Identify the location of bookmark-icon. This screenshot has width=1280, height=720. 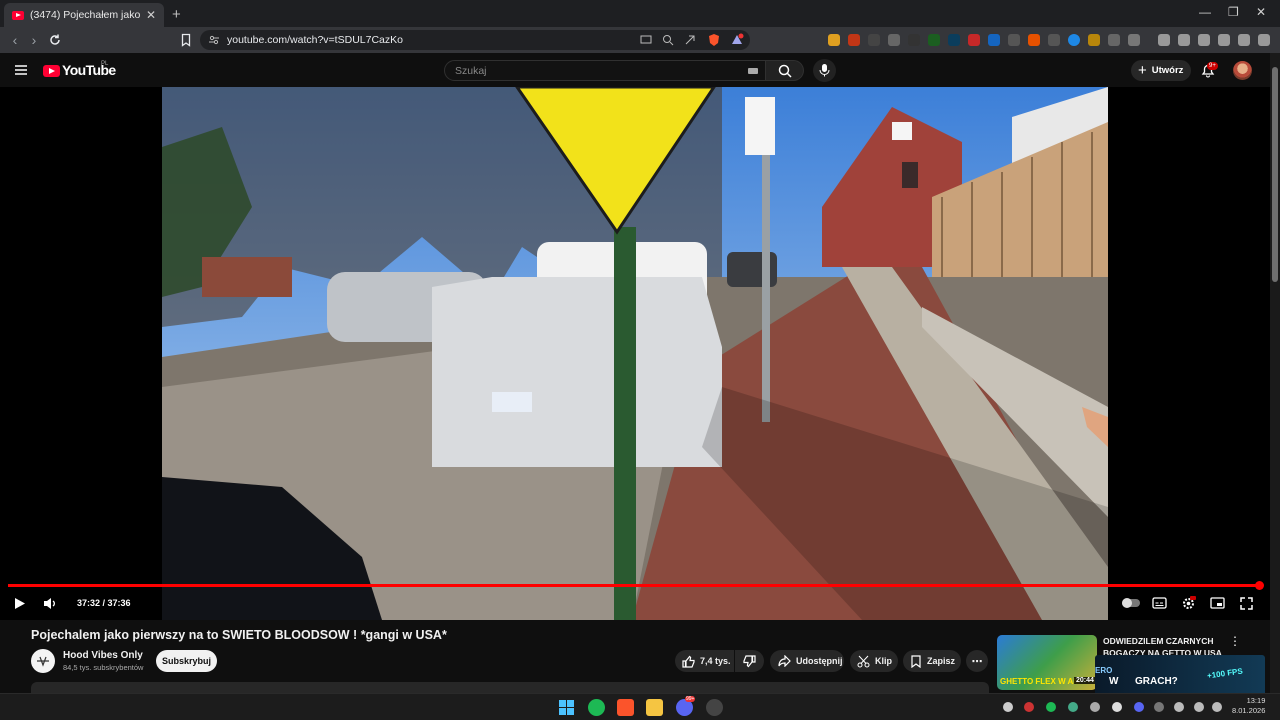
(186, 40).